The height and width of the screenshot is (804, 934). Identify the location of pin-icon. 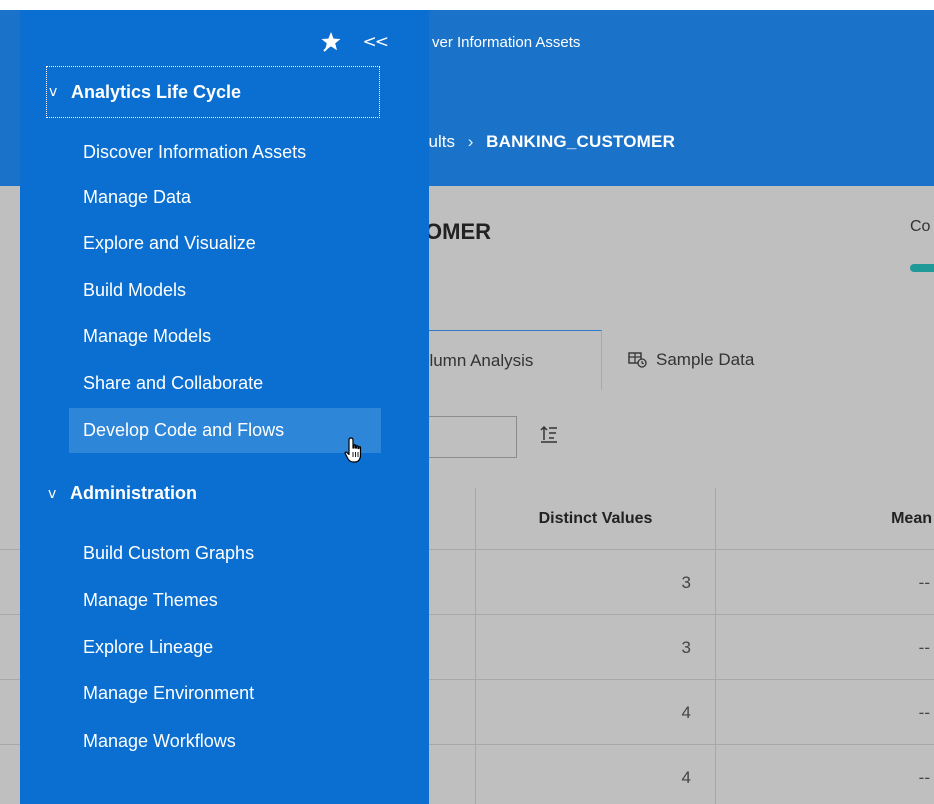
(331, 42).